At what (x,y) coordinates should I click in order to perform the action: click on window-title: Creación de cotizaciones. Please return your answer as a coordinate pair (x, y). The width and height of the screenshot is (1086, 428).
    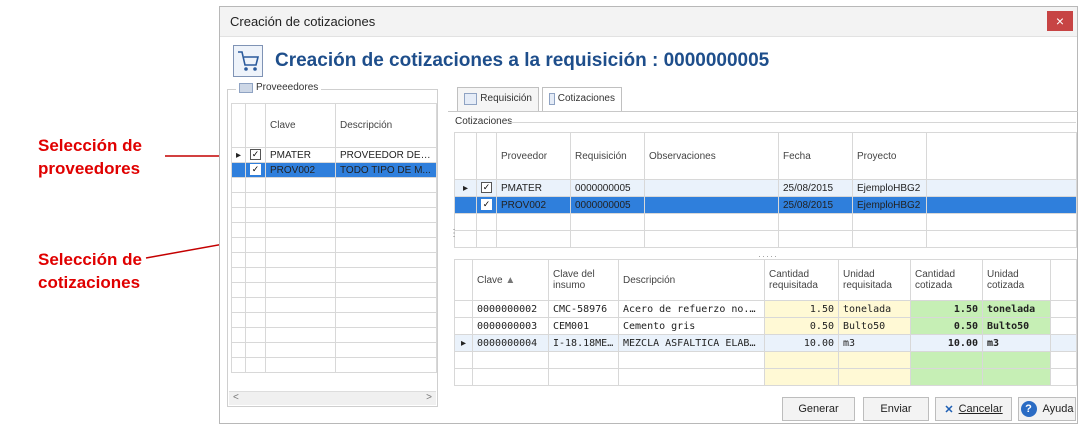
    Looking at the image, I should click on (303, 21).